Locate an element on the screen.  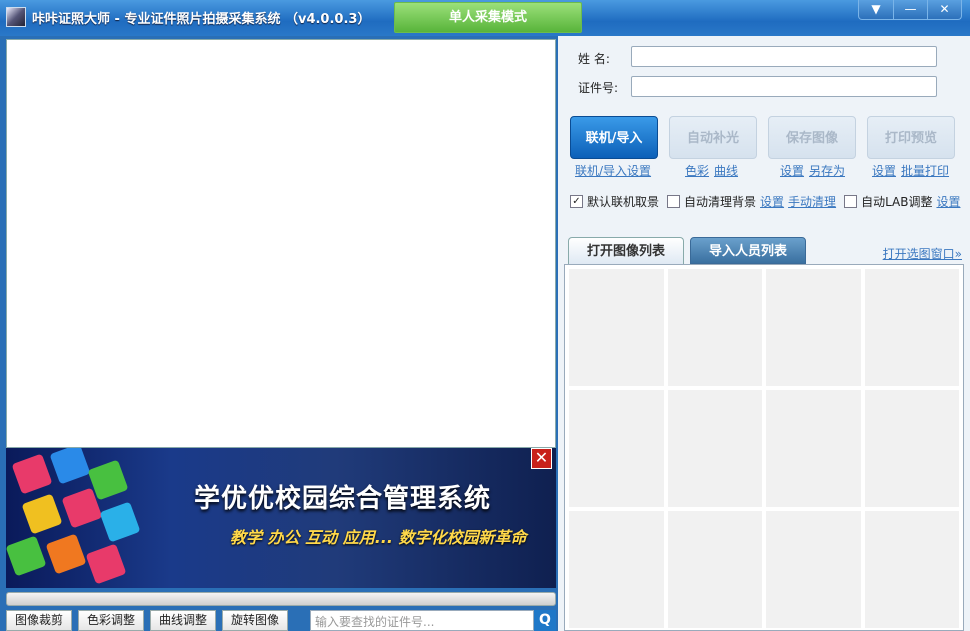
menu-icon: ▼ is located at coordinates (876, 9).